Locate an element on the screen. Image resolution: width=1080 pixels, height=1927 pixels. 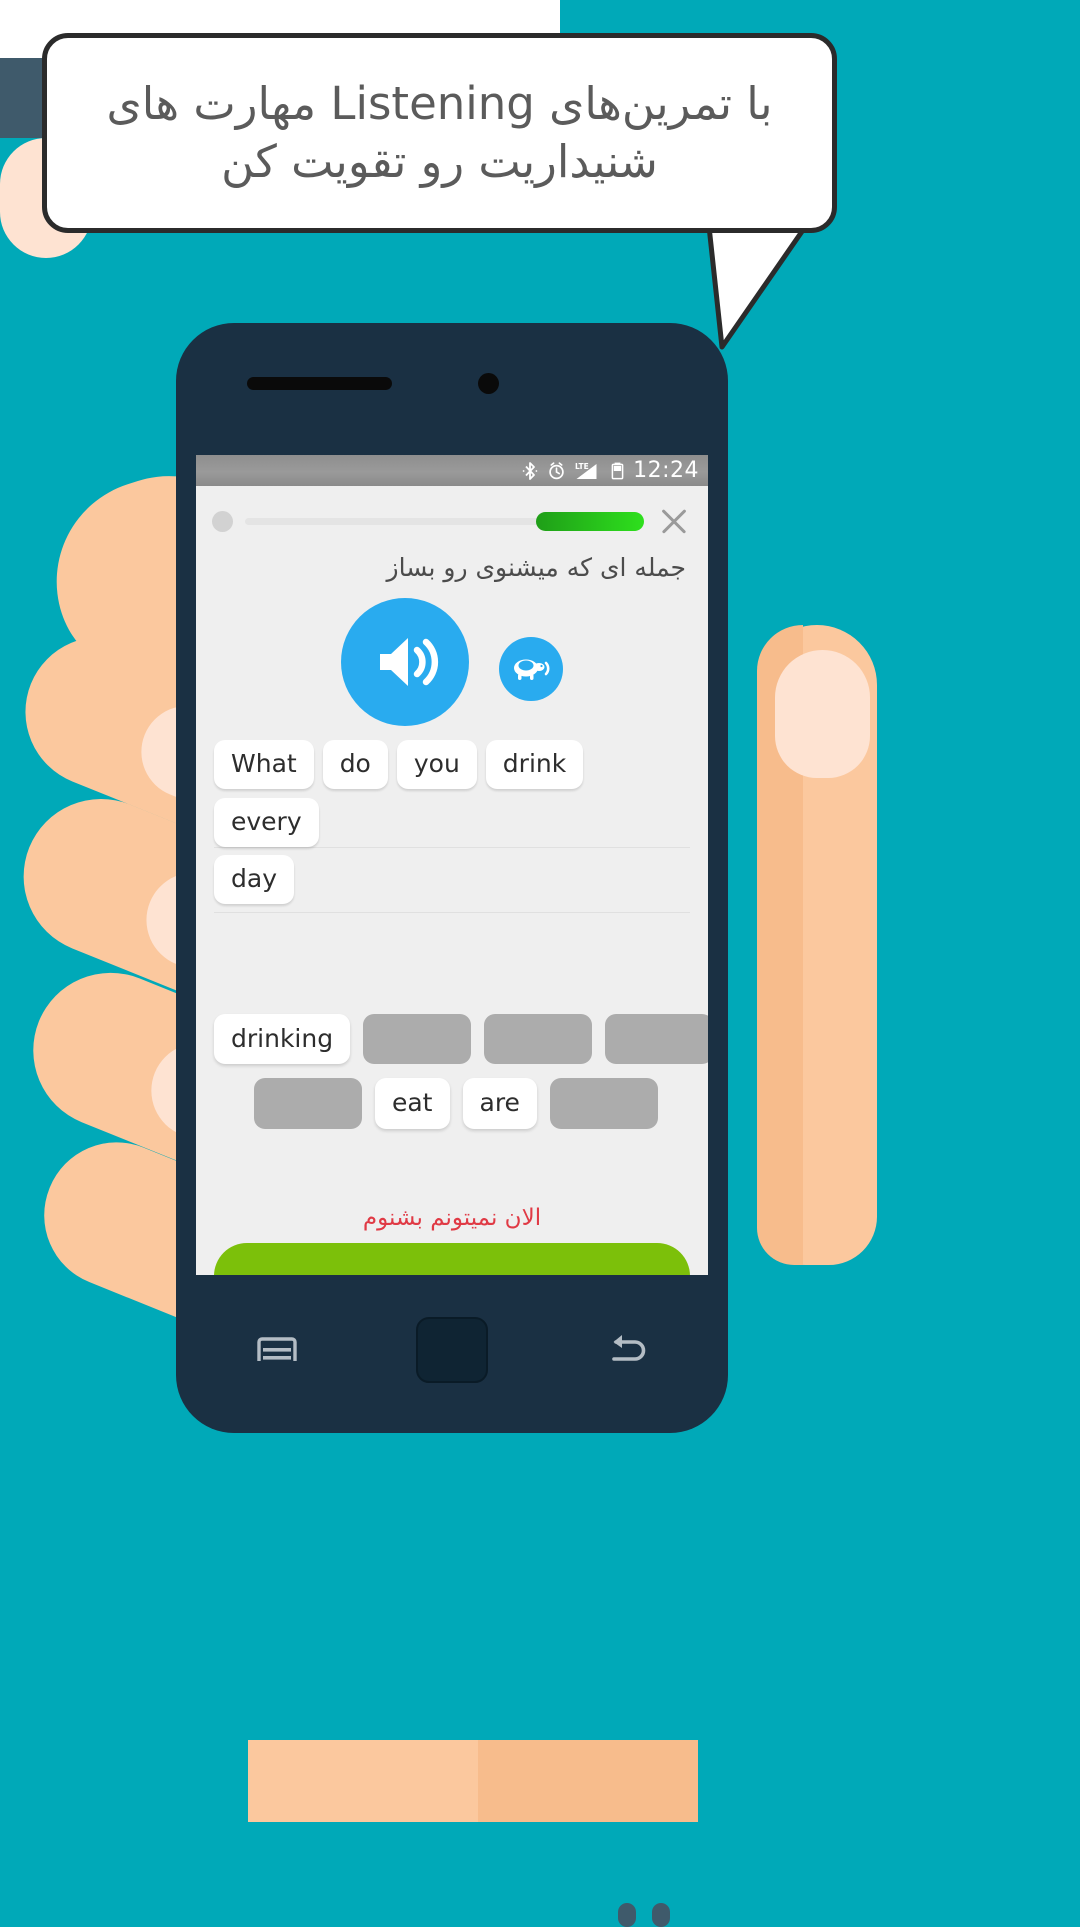
play-slow-audio-button is located at coordinates (531, 669).